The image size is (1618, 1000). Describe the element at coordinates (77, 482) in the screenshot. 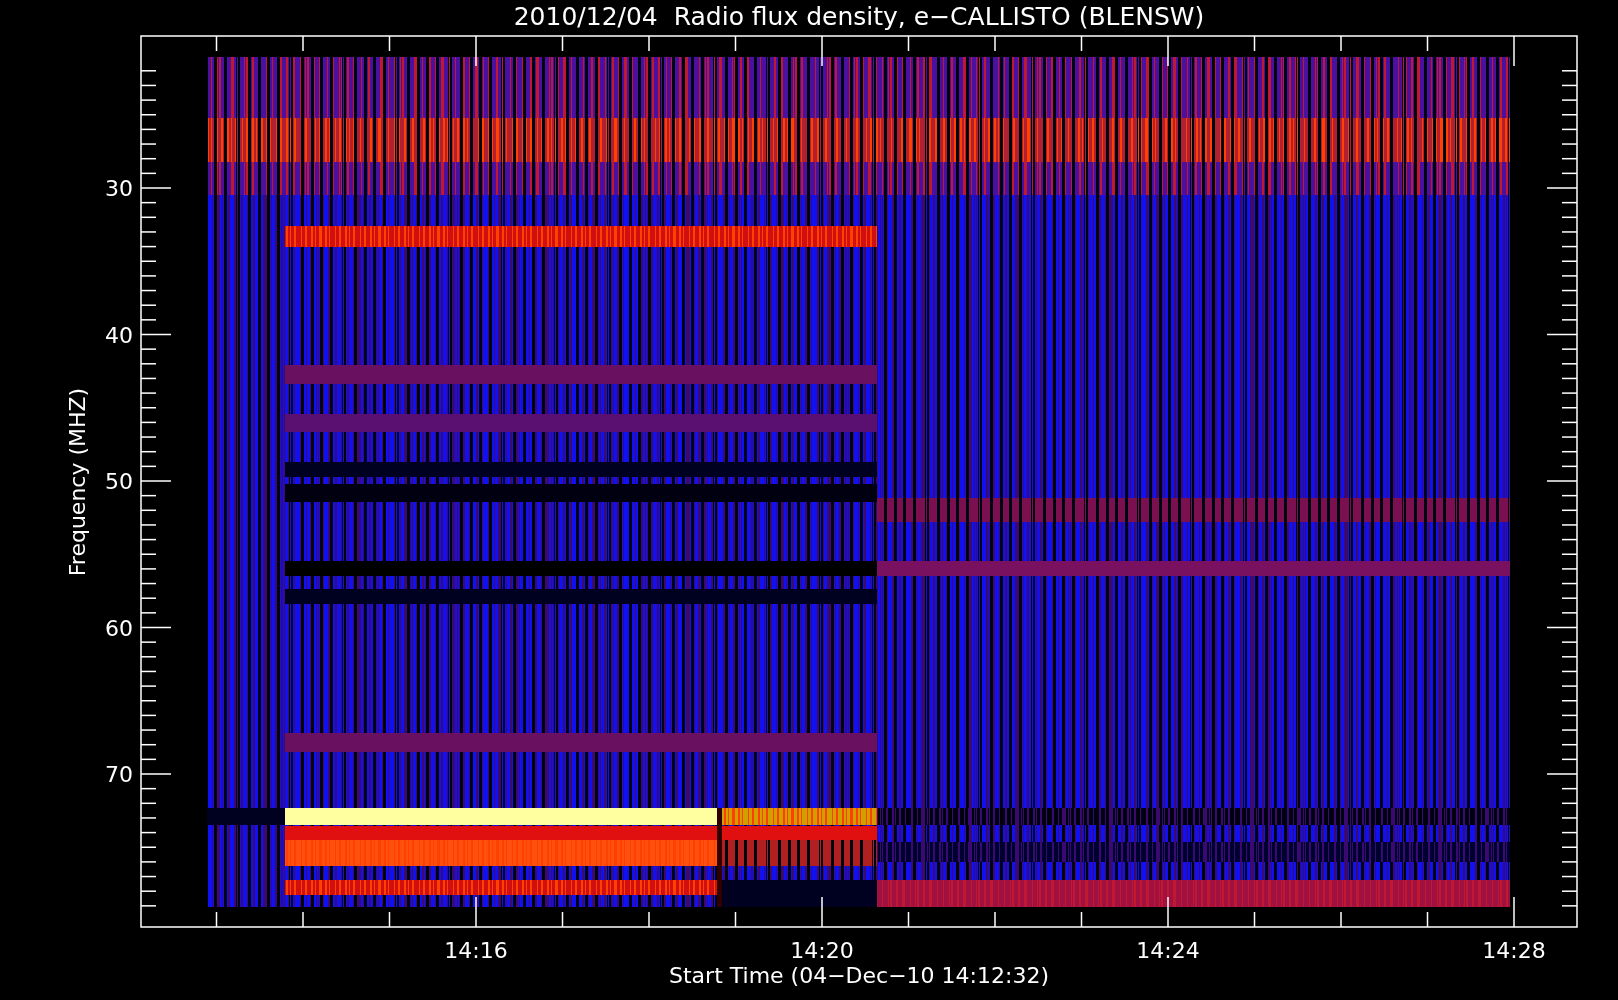

I see `y-axis-label: Frequency (MHZ)` at that location.